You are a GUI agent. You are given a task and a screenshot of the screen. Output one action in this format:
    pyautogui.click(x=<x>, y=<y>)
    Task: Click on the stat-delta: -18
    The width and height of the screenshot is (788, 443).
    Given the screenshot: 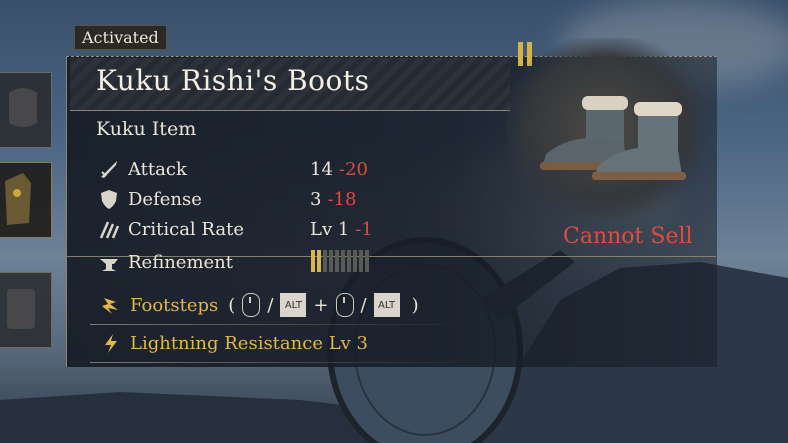 What is the action you would take?
    pyautogui.click(x=342, y=199)
    